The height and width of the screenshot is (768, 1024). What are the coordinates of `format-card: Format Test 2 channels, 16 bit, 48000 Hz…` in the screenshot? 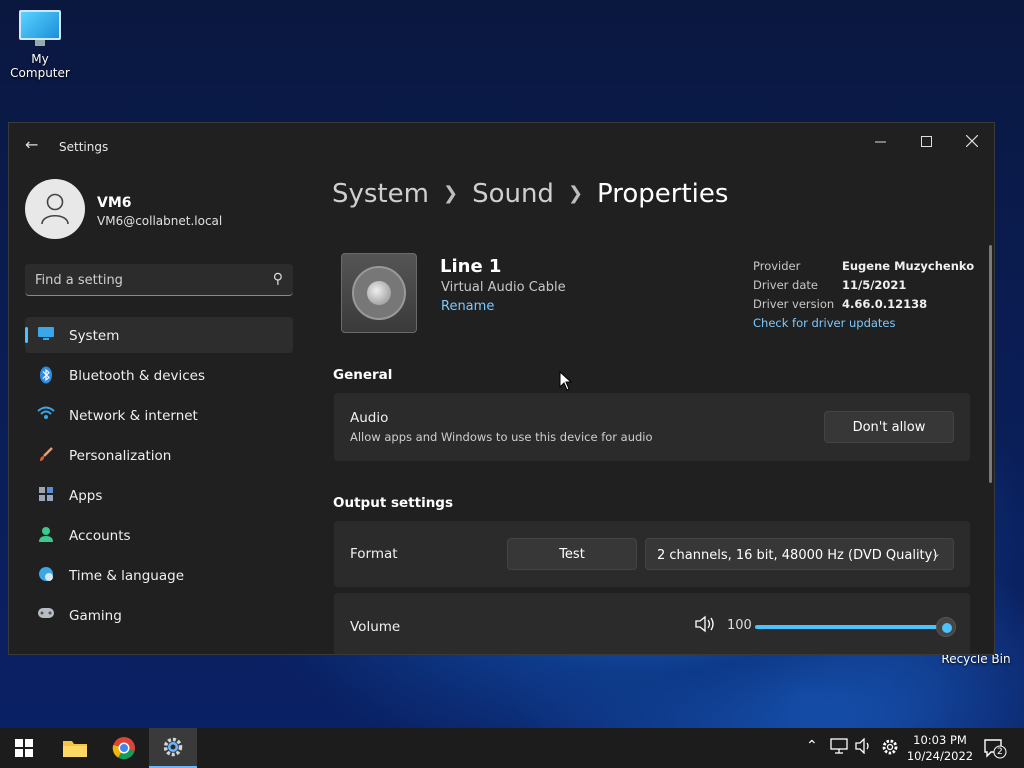 It's located at (652, 554).